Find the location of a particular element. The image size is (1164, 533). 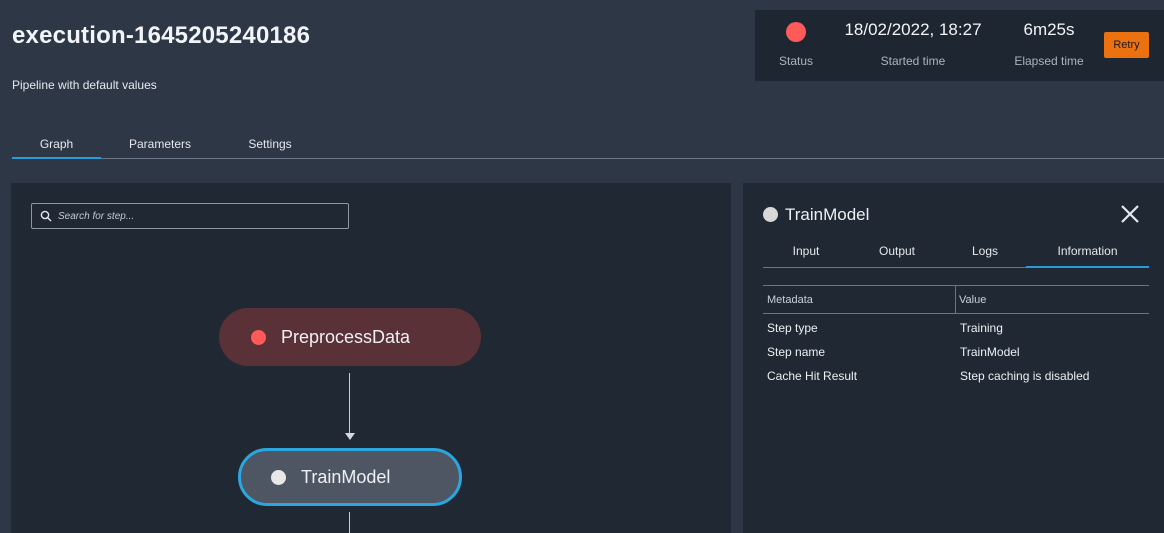

metadata-key: Step name is located at coordinates (796, 352).